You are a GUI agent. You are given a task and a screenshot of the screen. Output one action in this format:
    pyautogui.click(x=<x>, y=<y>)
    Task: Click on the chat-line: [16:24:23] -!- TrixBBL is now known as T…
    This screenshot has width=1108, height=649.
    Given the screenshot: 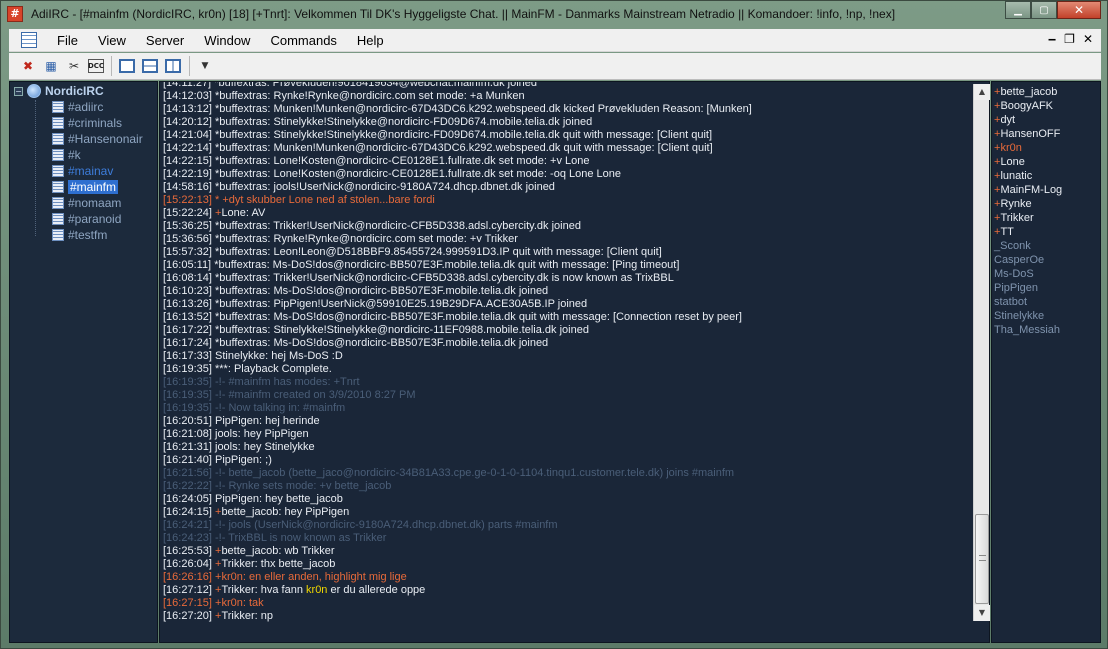 What is the action you would take?
    pyautogui.click(x=568, y=538)
    